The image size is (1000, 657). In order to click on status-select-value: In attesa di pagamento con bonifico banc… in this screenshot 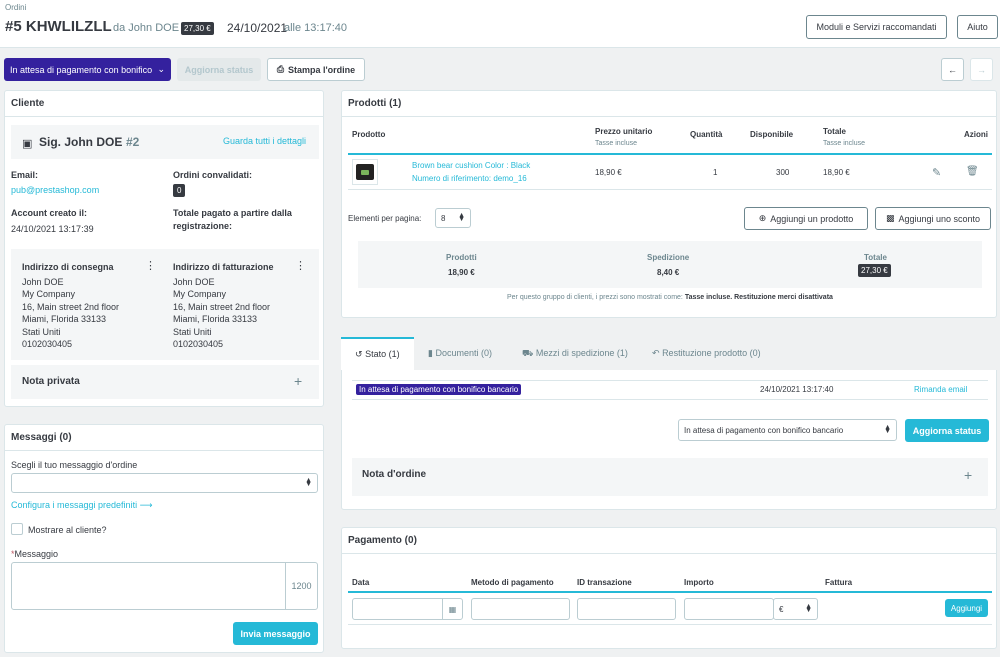, I will do `click(764, 430)`.